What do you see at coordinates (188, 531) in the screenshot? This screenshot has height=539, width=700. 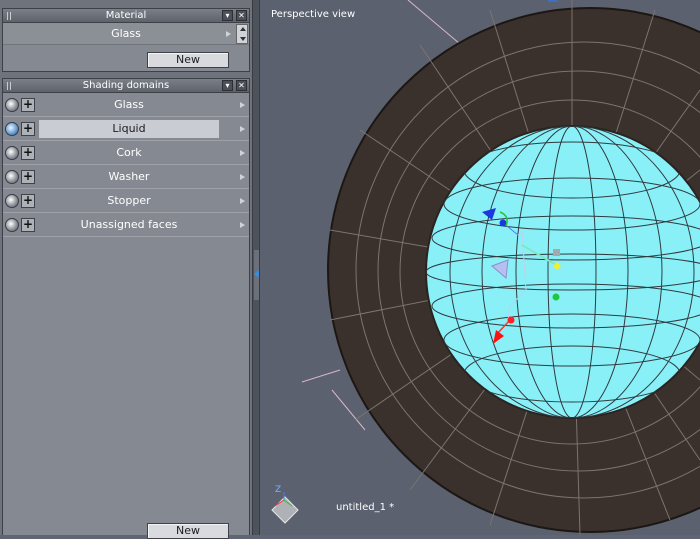 I see `new-domain-button: New` at bounding box center [188, 531].